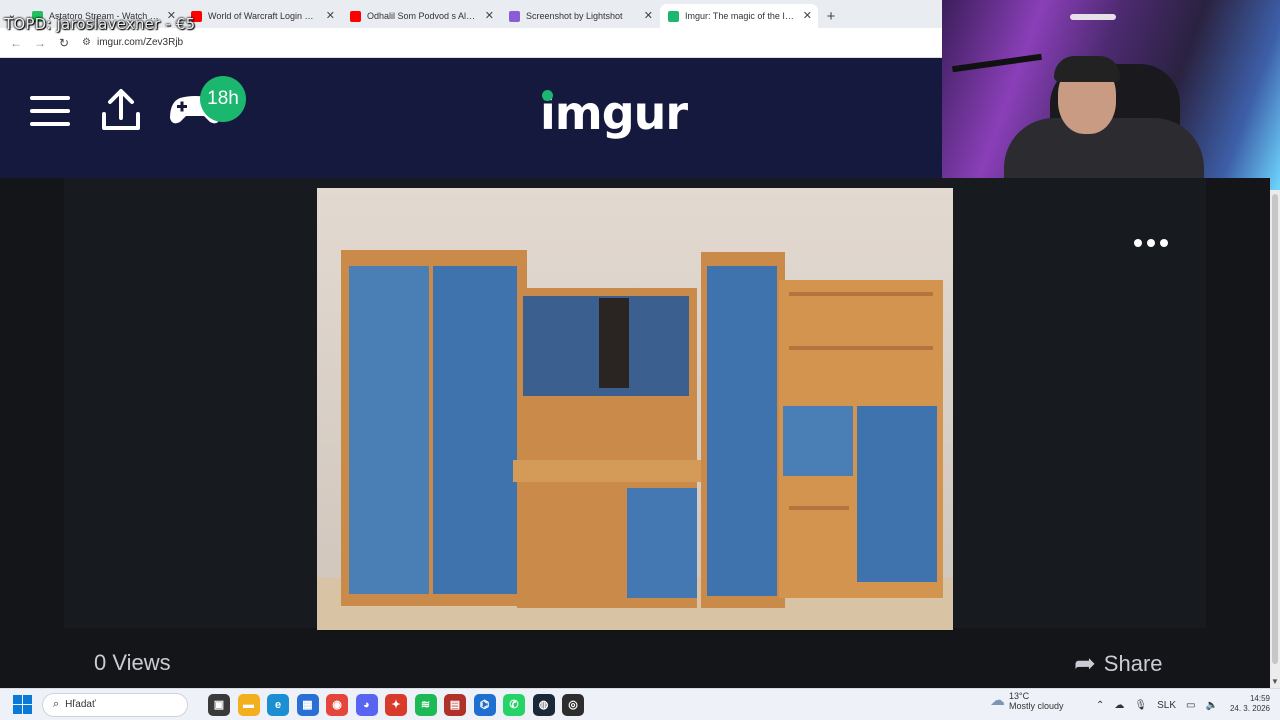 Image resolution: width=1280 pixels, height=720 pixels. I want to click on upload-icon, so click(121, 110).